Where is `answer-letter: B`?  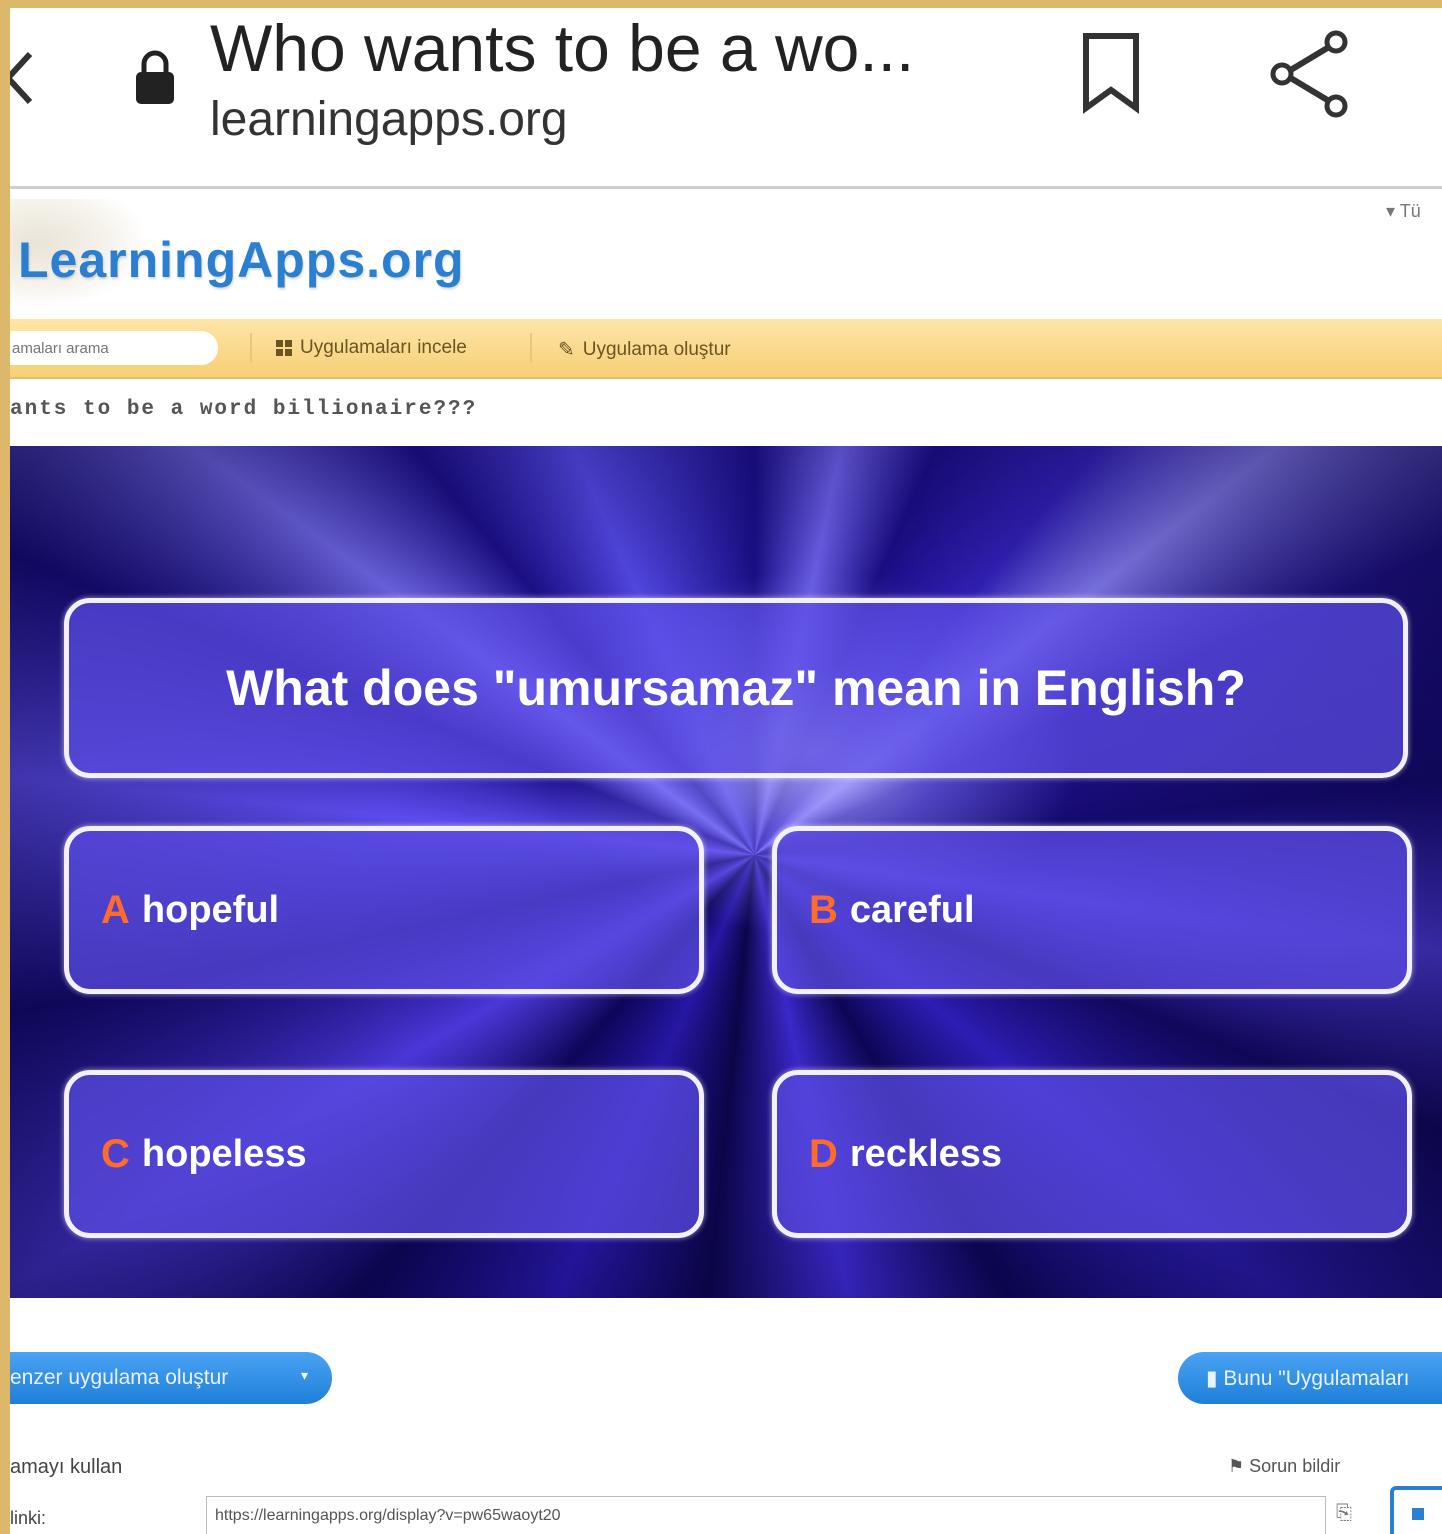
answer-letter: B is located at coordinates (823, 909).